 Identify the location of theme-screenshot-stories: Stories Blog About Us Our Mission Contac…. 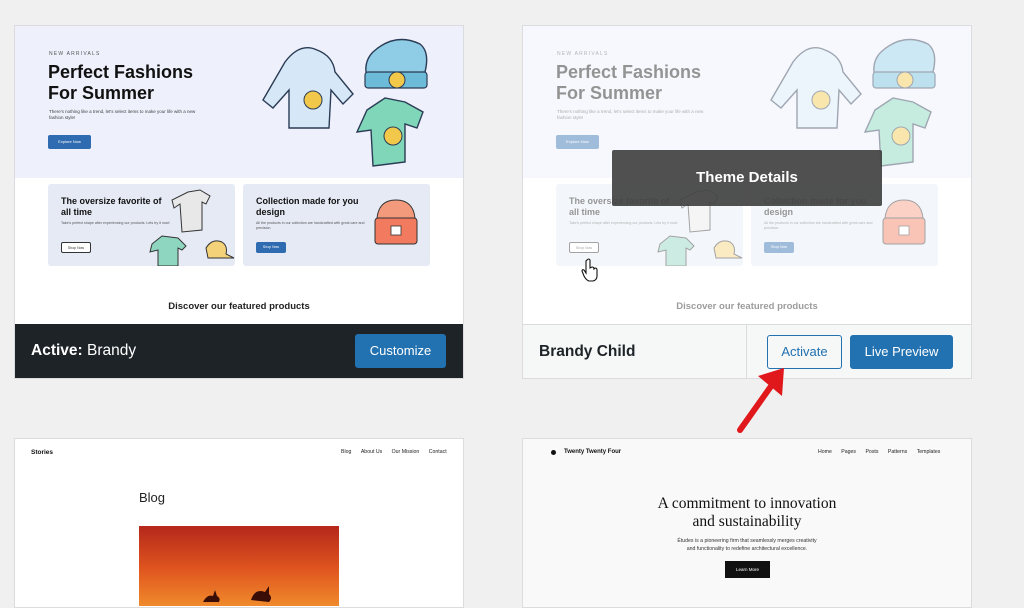
(239, 523).